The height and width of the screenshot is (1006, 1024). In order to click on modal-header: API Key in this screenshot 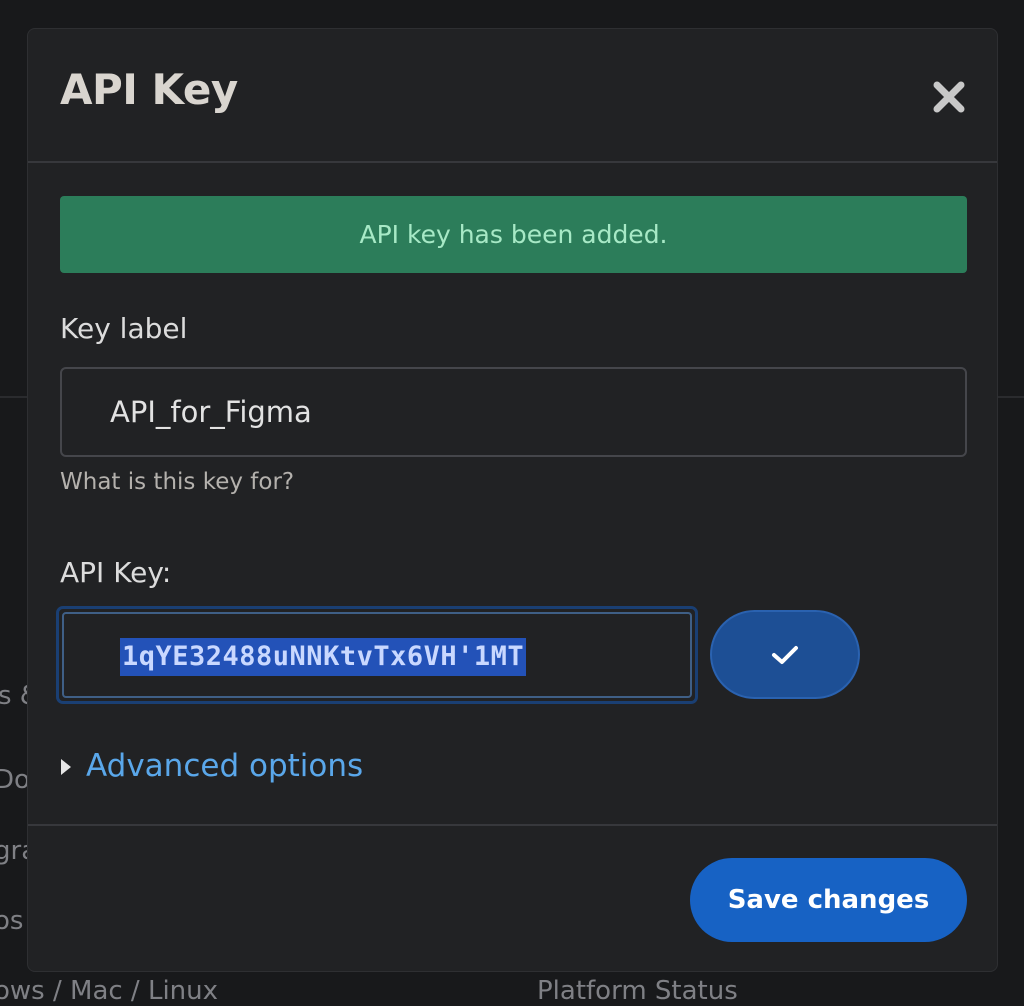, I will do `click(512, 96)`.